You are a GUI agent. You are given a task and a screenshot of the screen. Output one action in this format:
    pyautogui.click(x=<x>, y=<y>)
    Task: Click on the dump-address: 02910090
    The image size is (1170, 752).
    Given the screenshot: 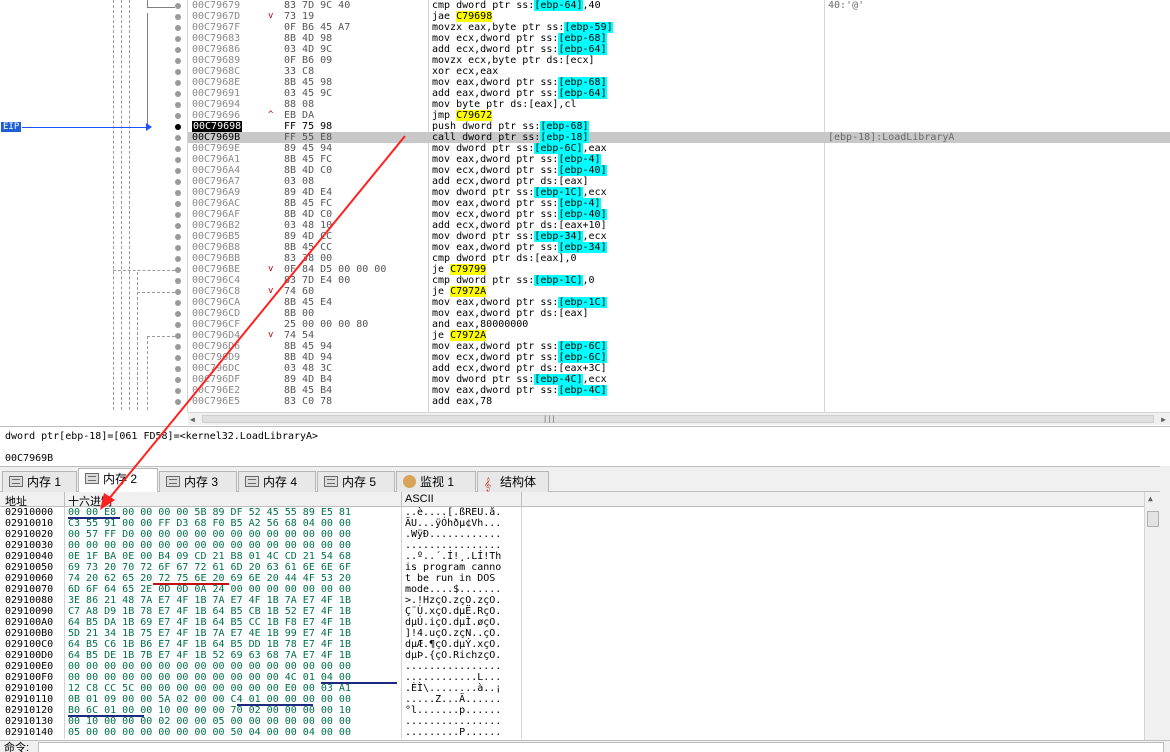 What is the action you would take?
    pyautogui.click(x=29, y=611)
    